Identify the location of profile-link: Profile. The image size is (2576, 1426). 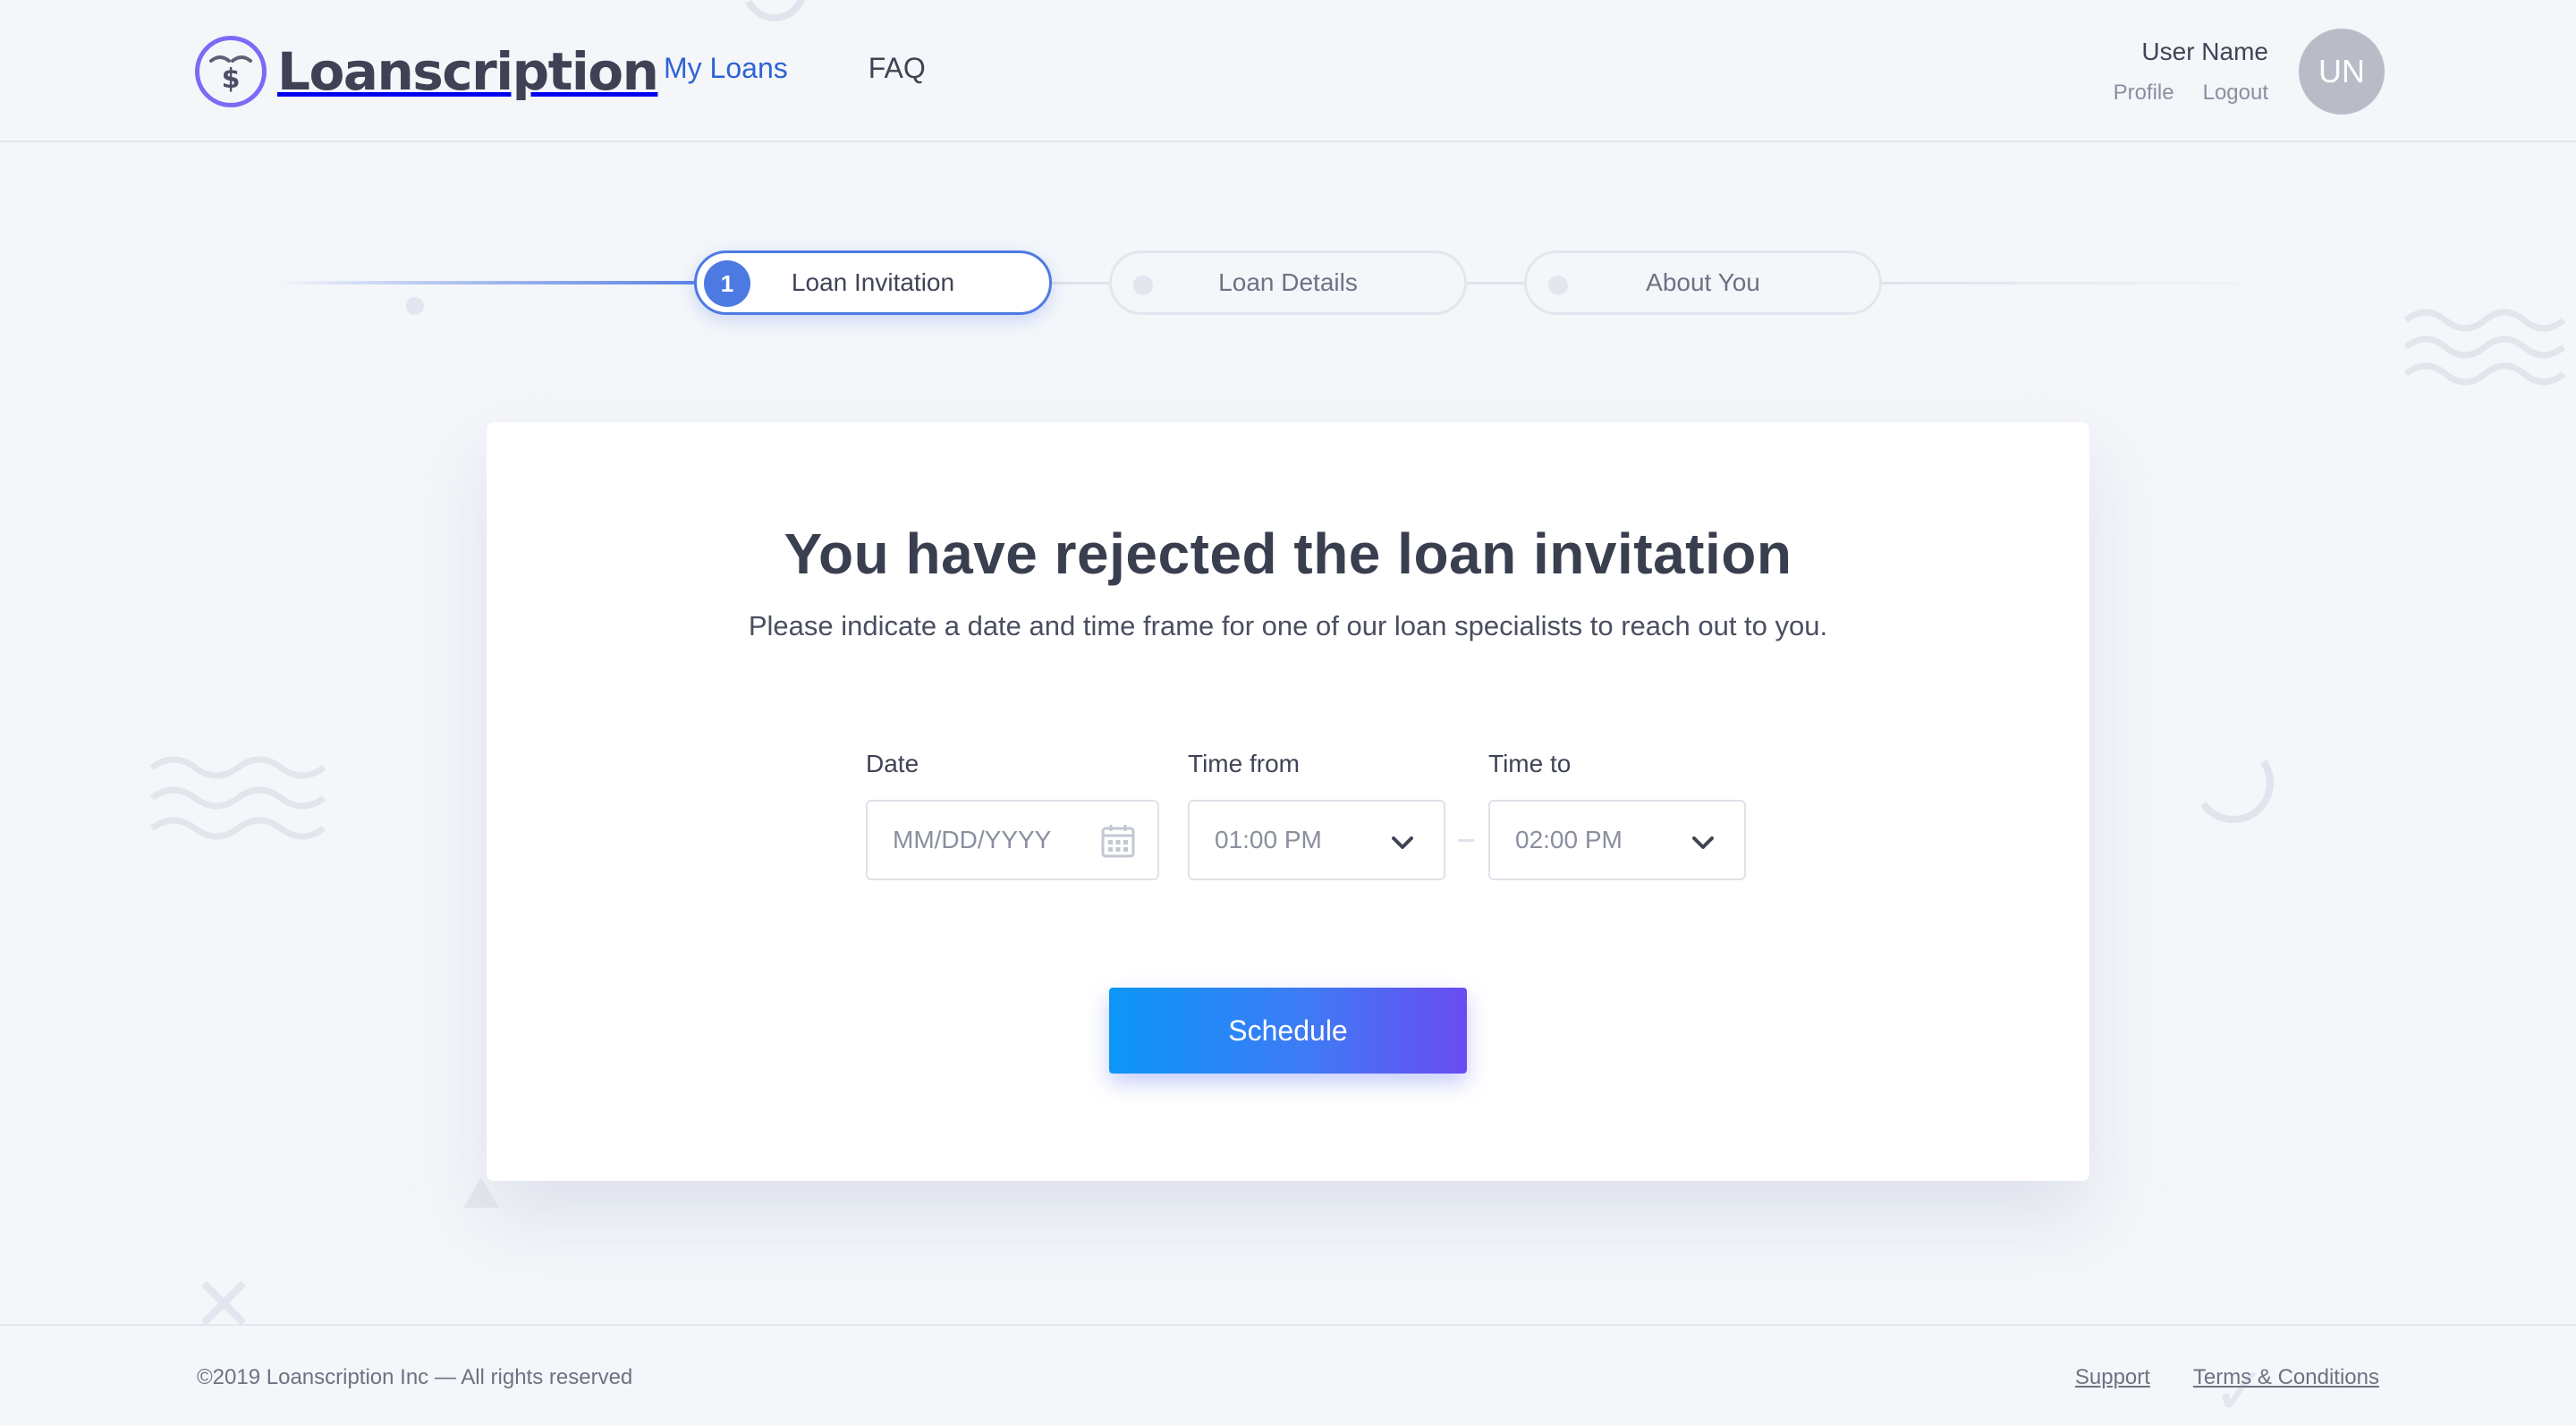
(2144, 94).